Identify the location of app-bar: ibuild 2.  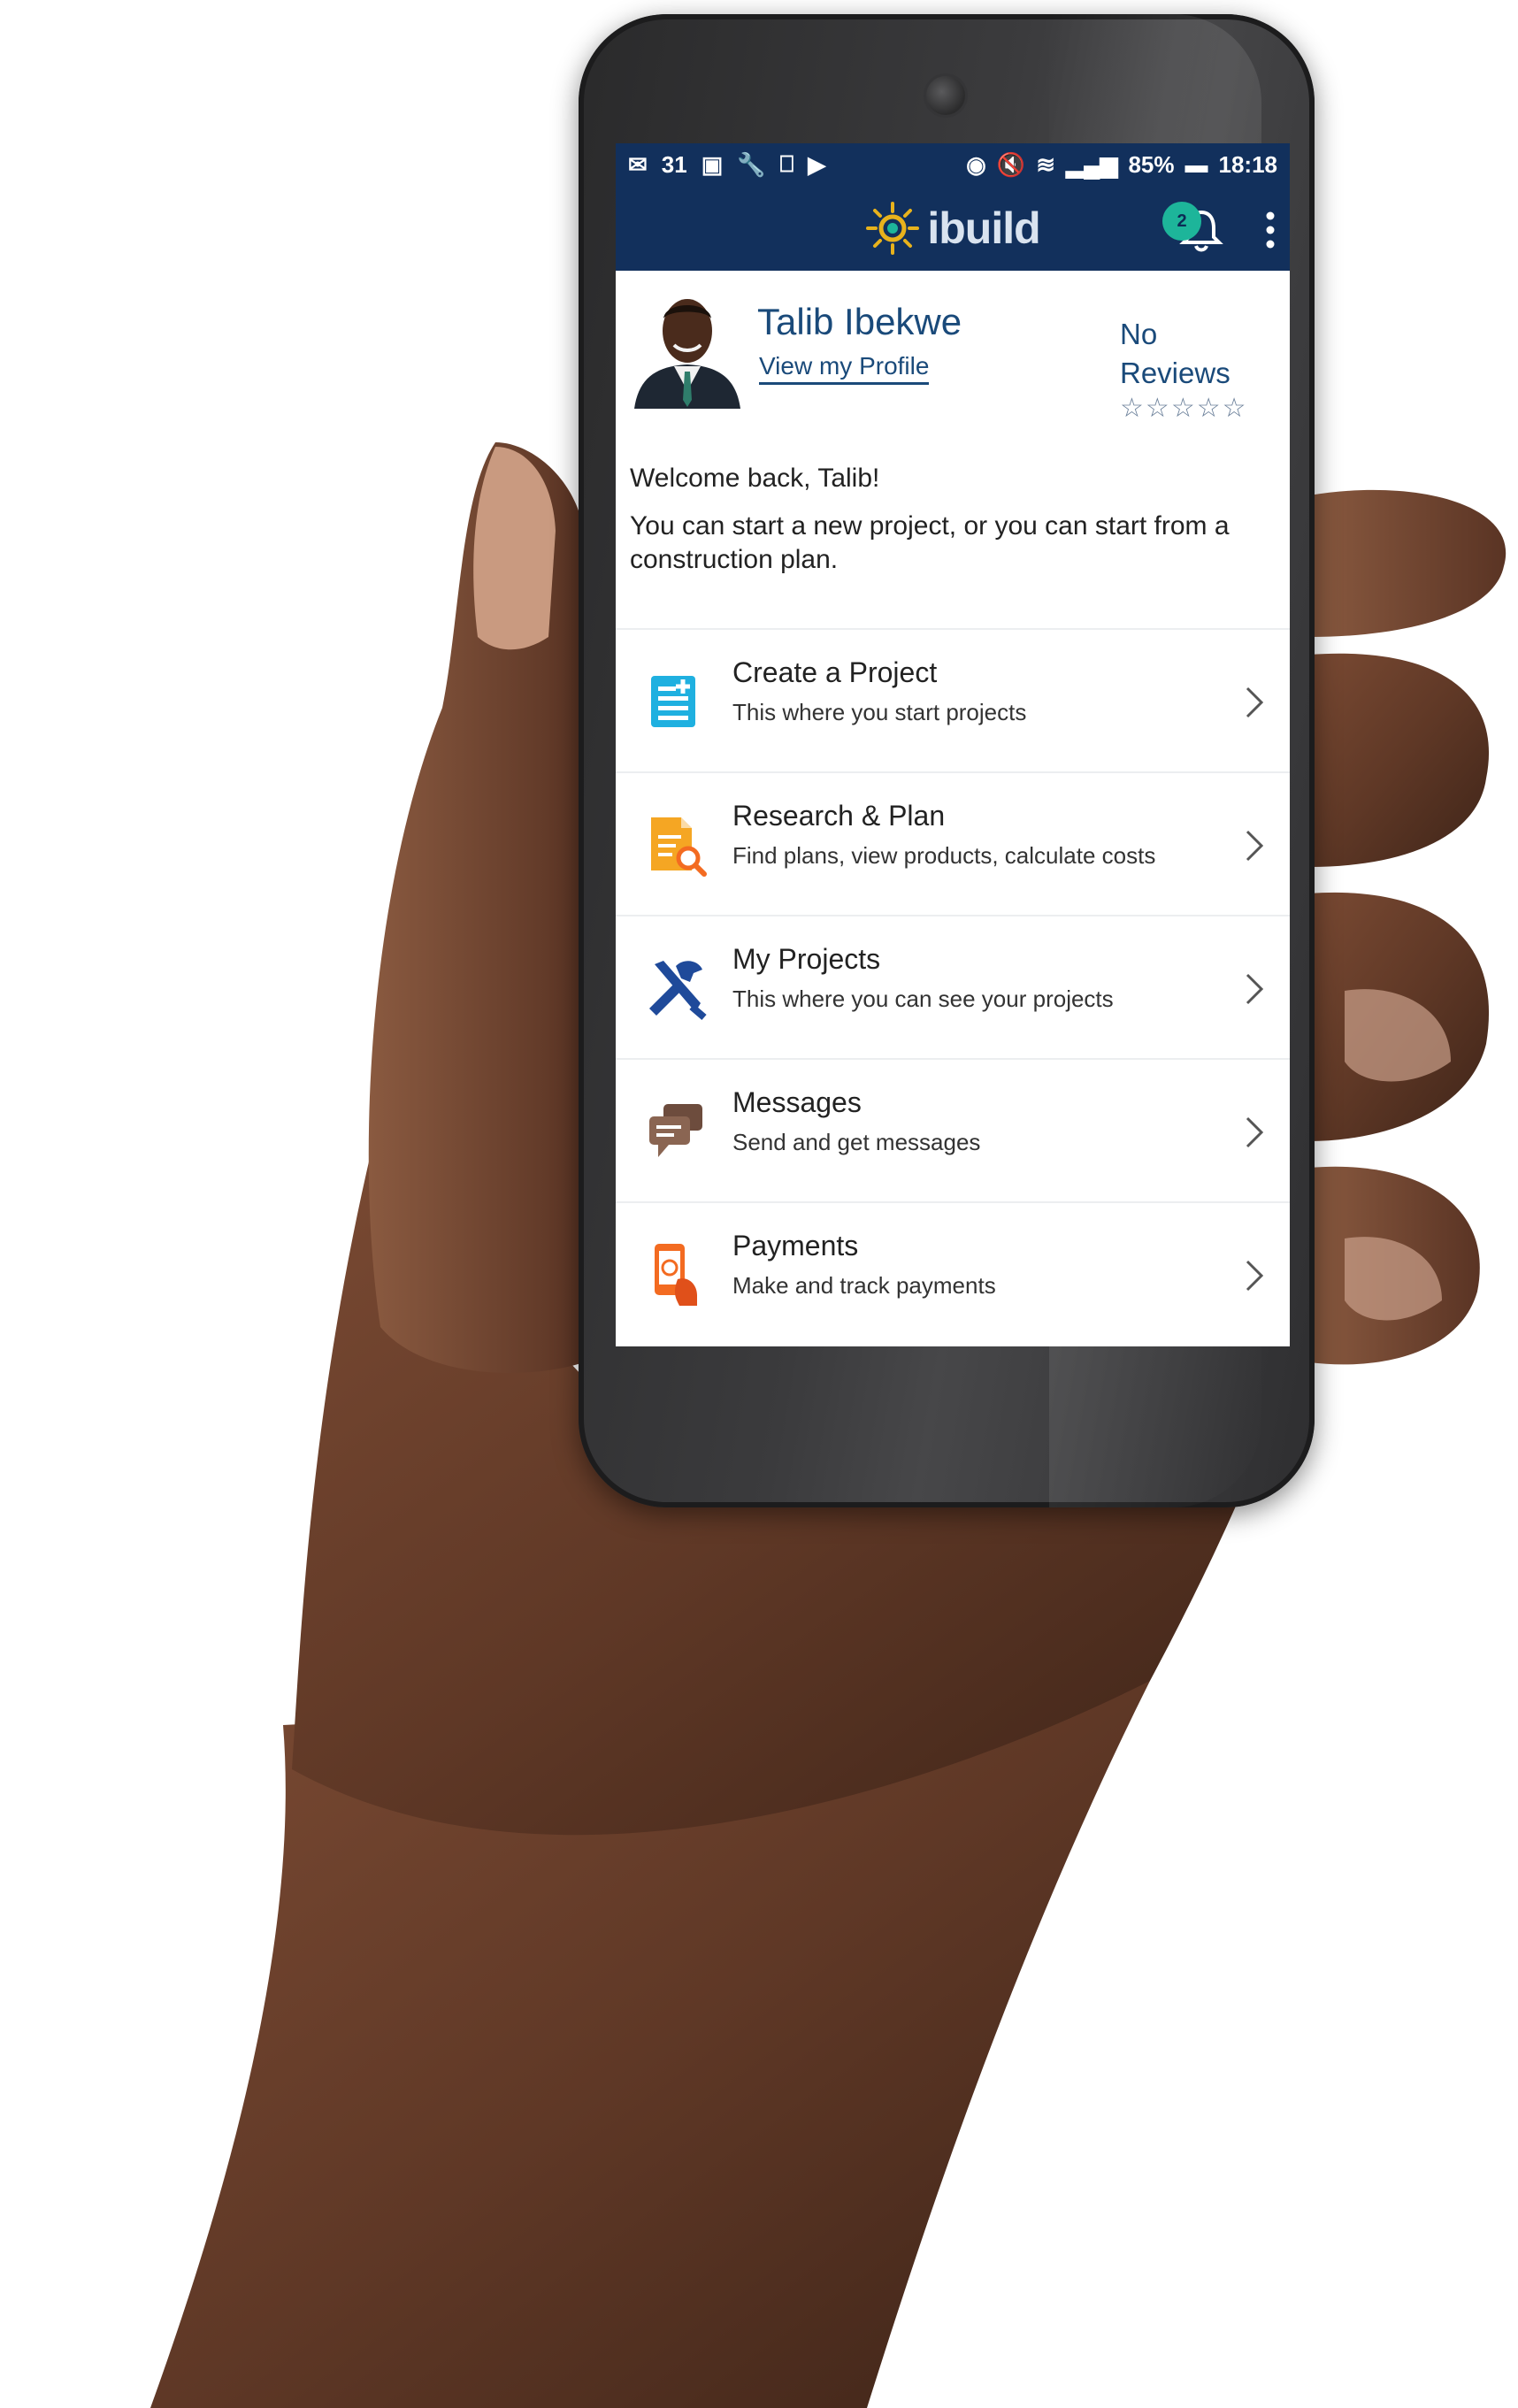
(953, 229).